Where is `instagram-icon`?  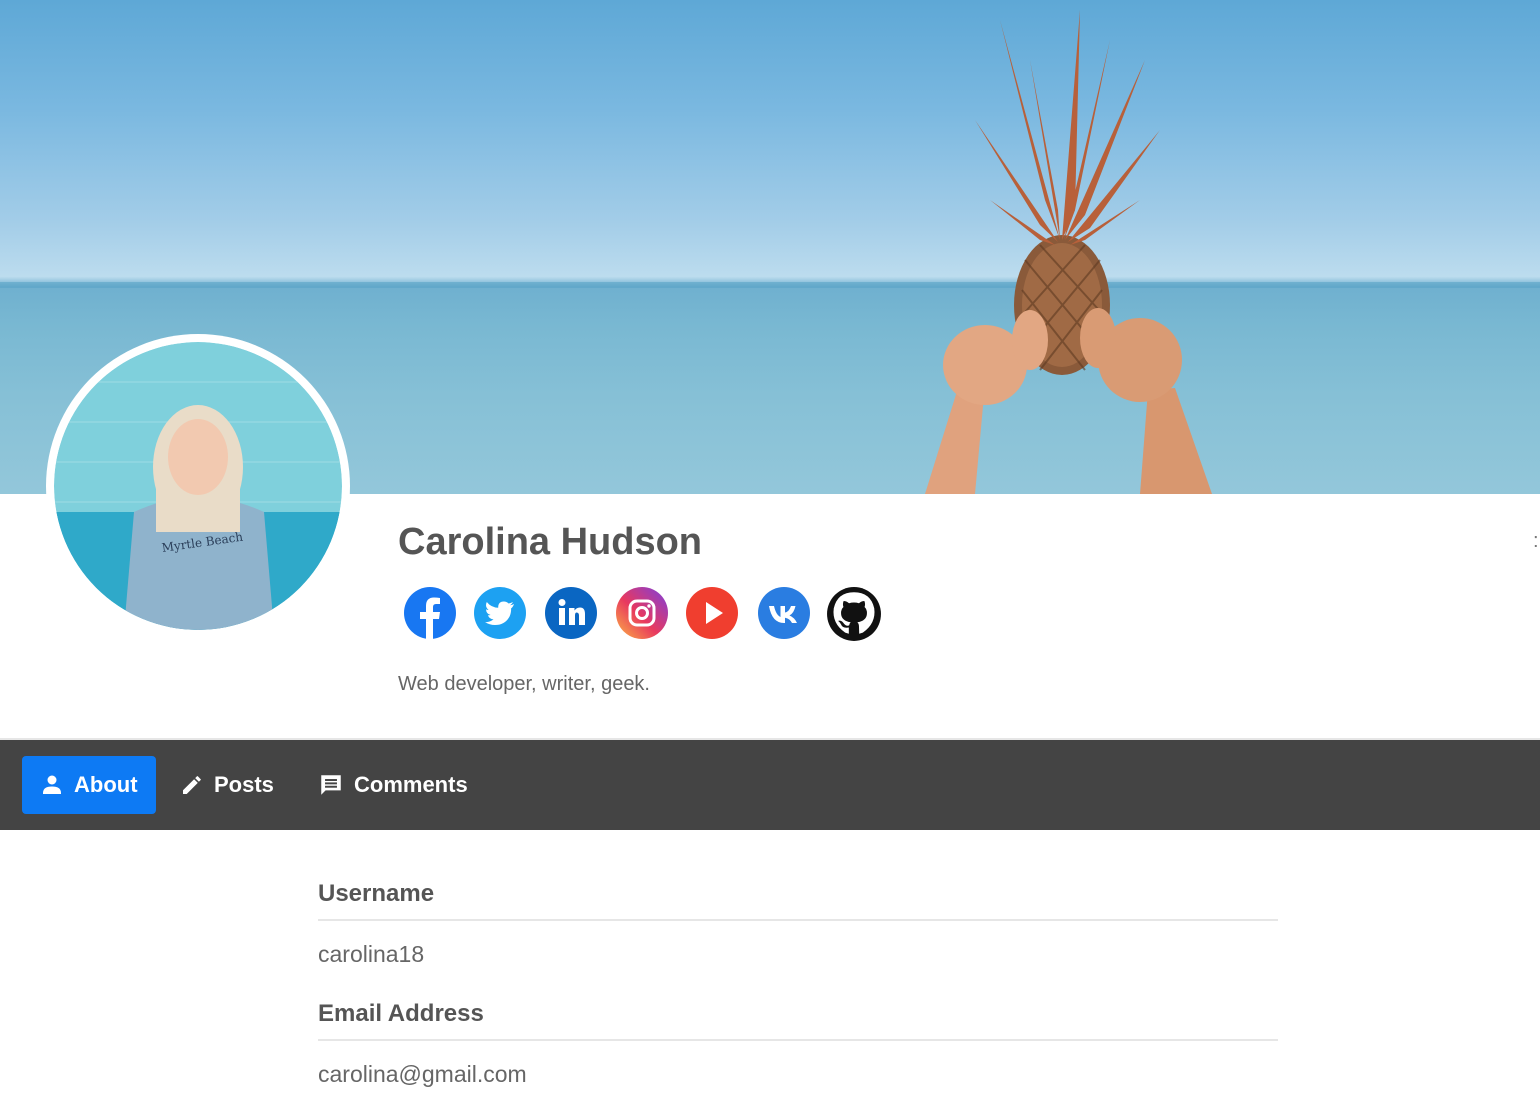 instagram-icon is located at coordinates (642, 613).